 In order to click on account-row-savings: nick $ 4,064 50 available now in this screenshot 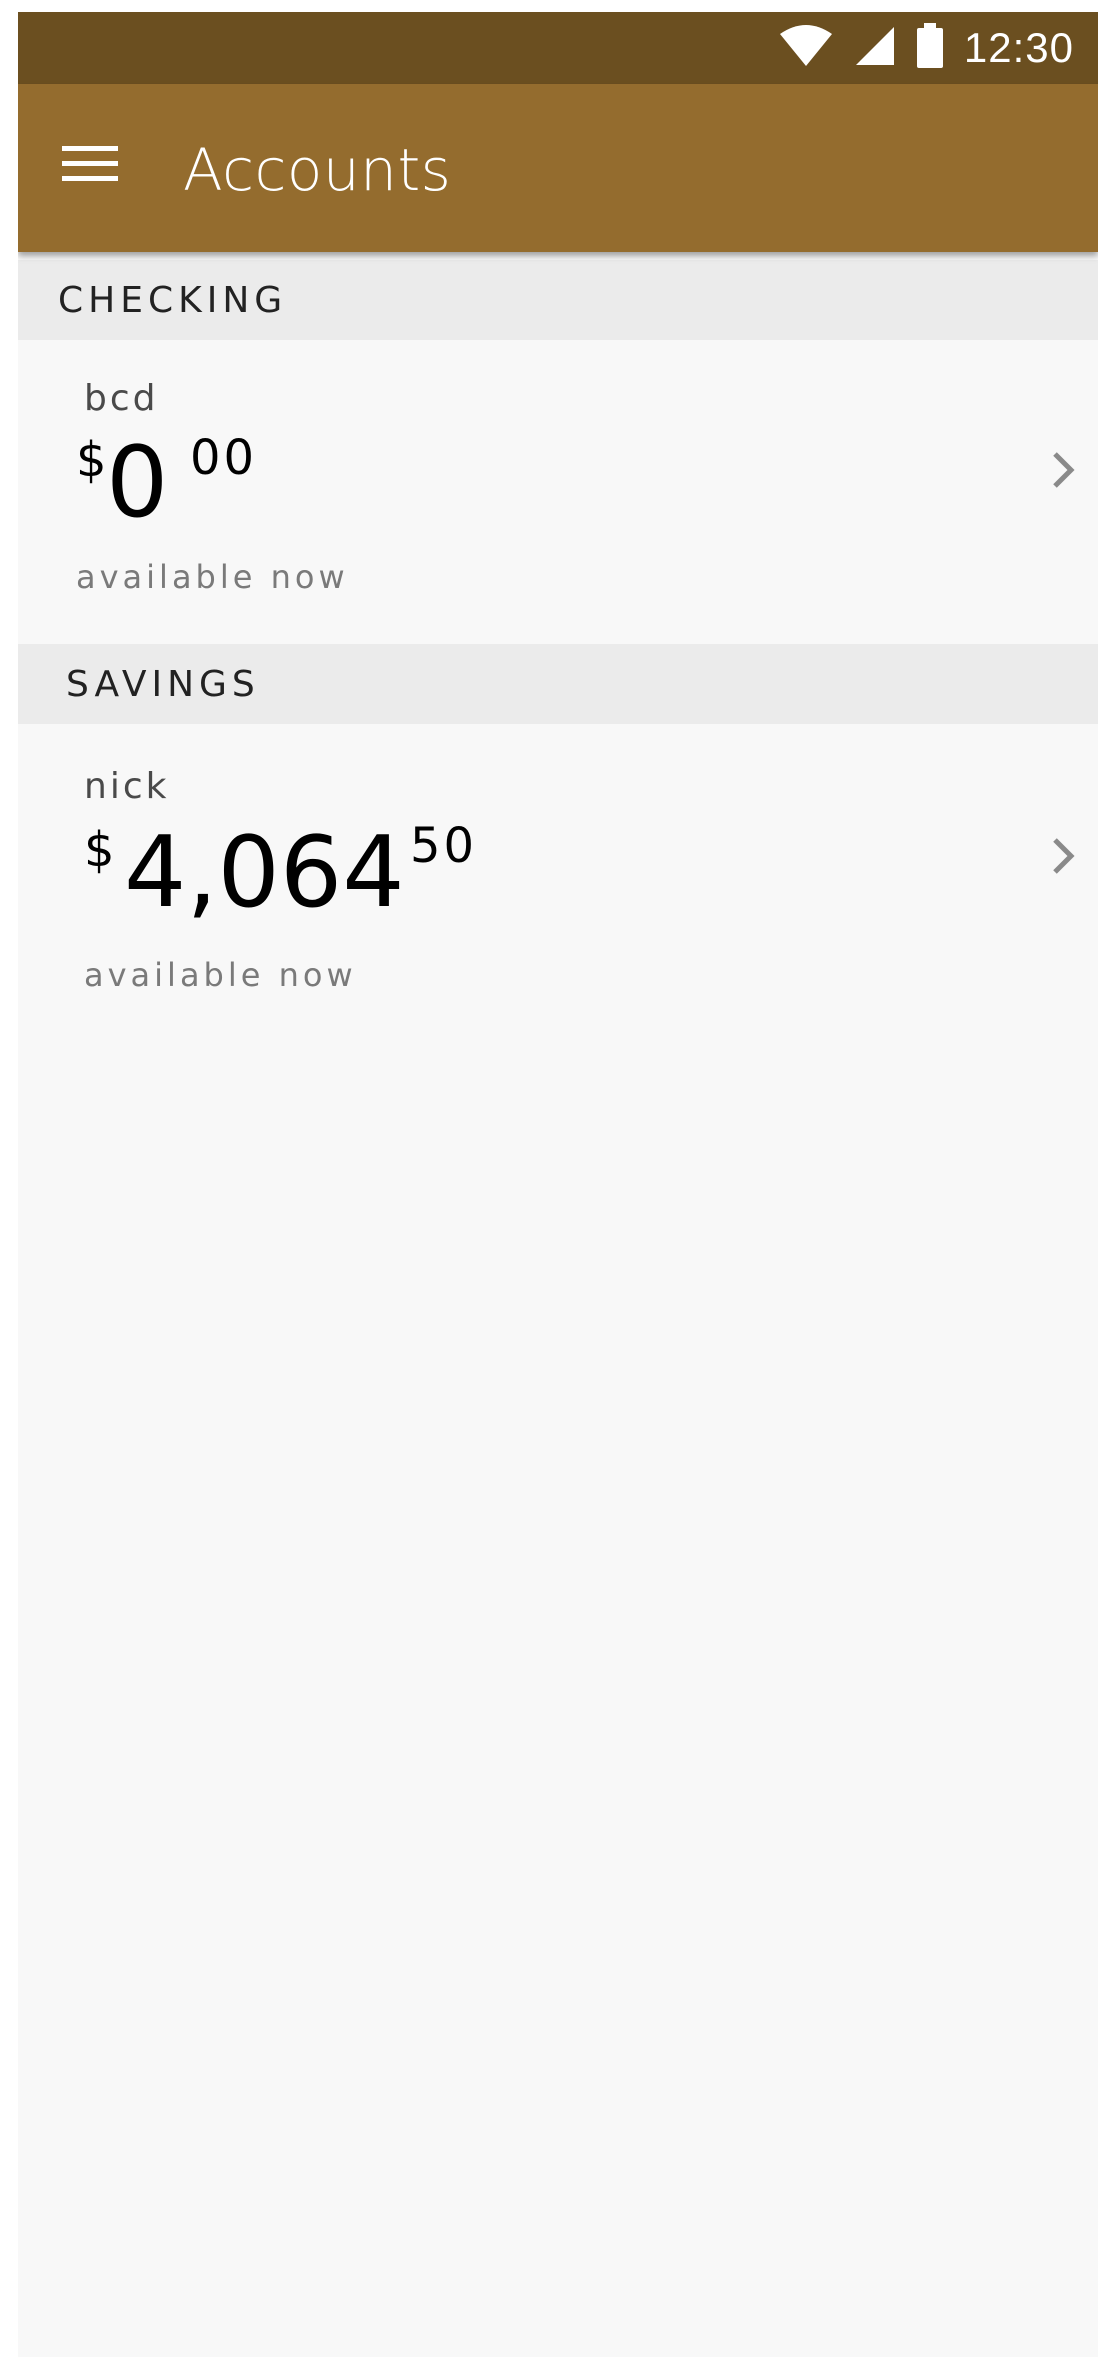, I will do `click(558, 882)`.